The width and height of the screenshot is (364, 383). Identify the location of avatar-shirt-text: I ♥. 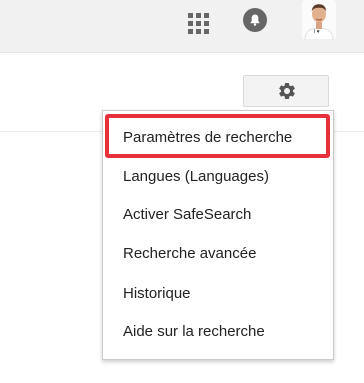
(317, 32).